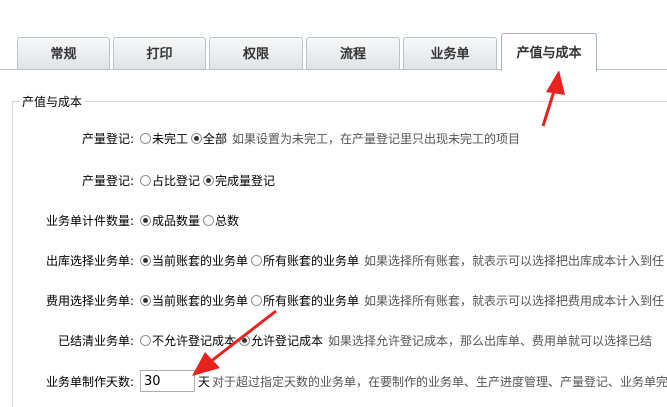 This screenshot has height=407, width=667. Describe the element at coordinates (549, 52) in the screenshot. I see `tab-output-cost: 产值与成本` at that location.